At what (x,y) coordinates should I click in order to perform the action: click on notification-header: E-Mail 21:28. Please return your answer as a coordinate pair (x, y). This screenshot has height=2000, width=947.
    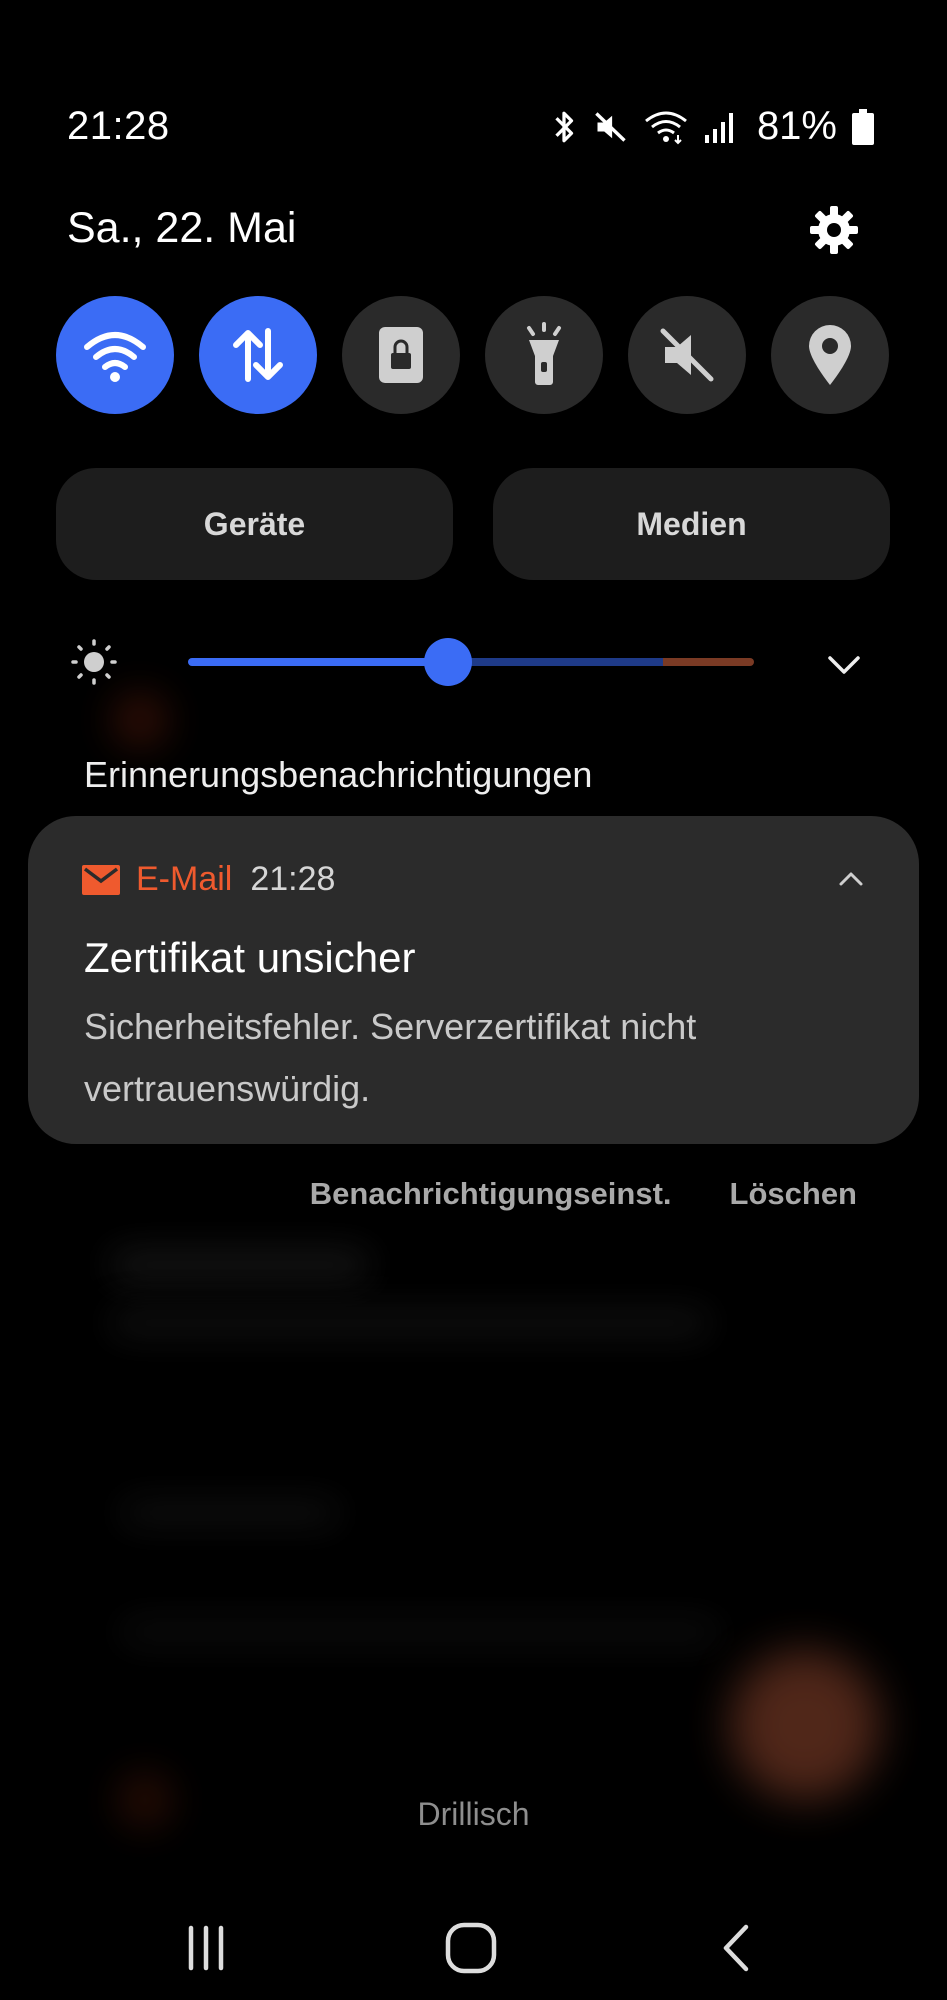
    Looking at the image, I should click on (208, 879).